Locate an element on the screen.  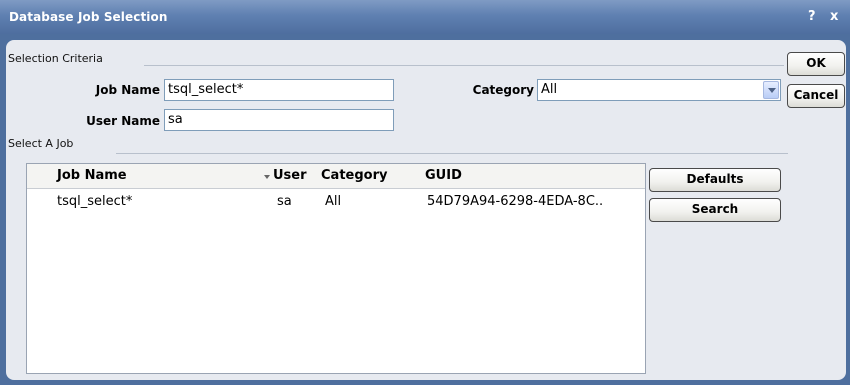
sort-desc-icon is located at coordinates (267, 177).